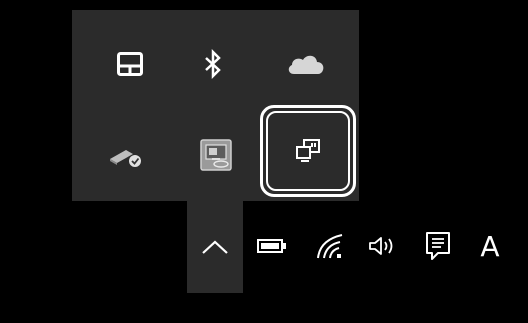 Image resolution: width=528 pixels, height=323 pixels. I want to click on volume-icon, so click(384, 246).